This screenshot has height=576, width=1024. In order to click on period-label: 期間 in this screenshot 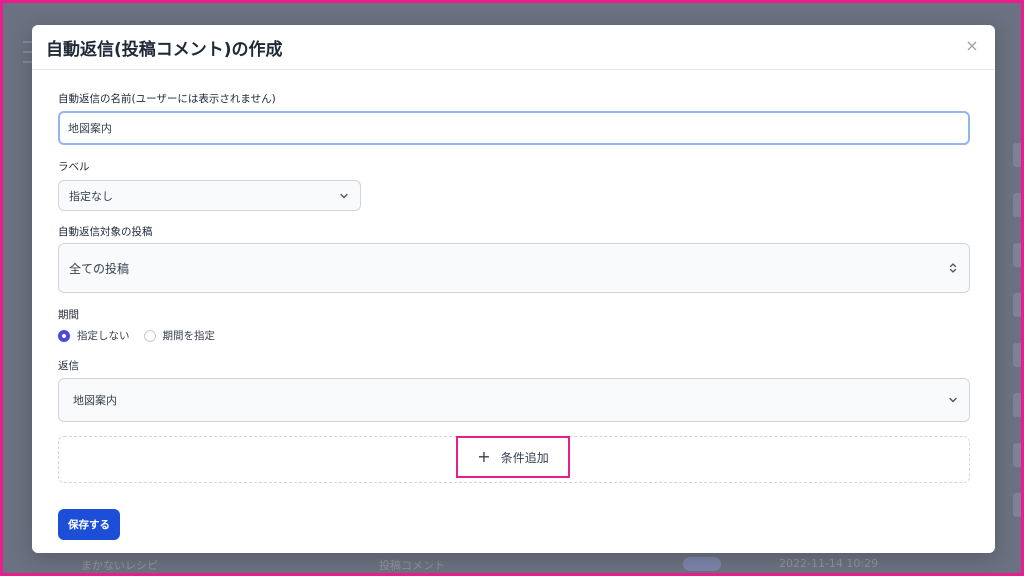, I will do `click(68, 315)`.